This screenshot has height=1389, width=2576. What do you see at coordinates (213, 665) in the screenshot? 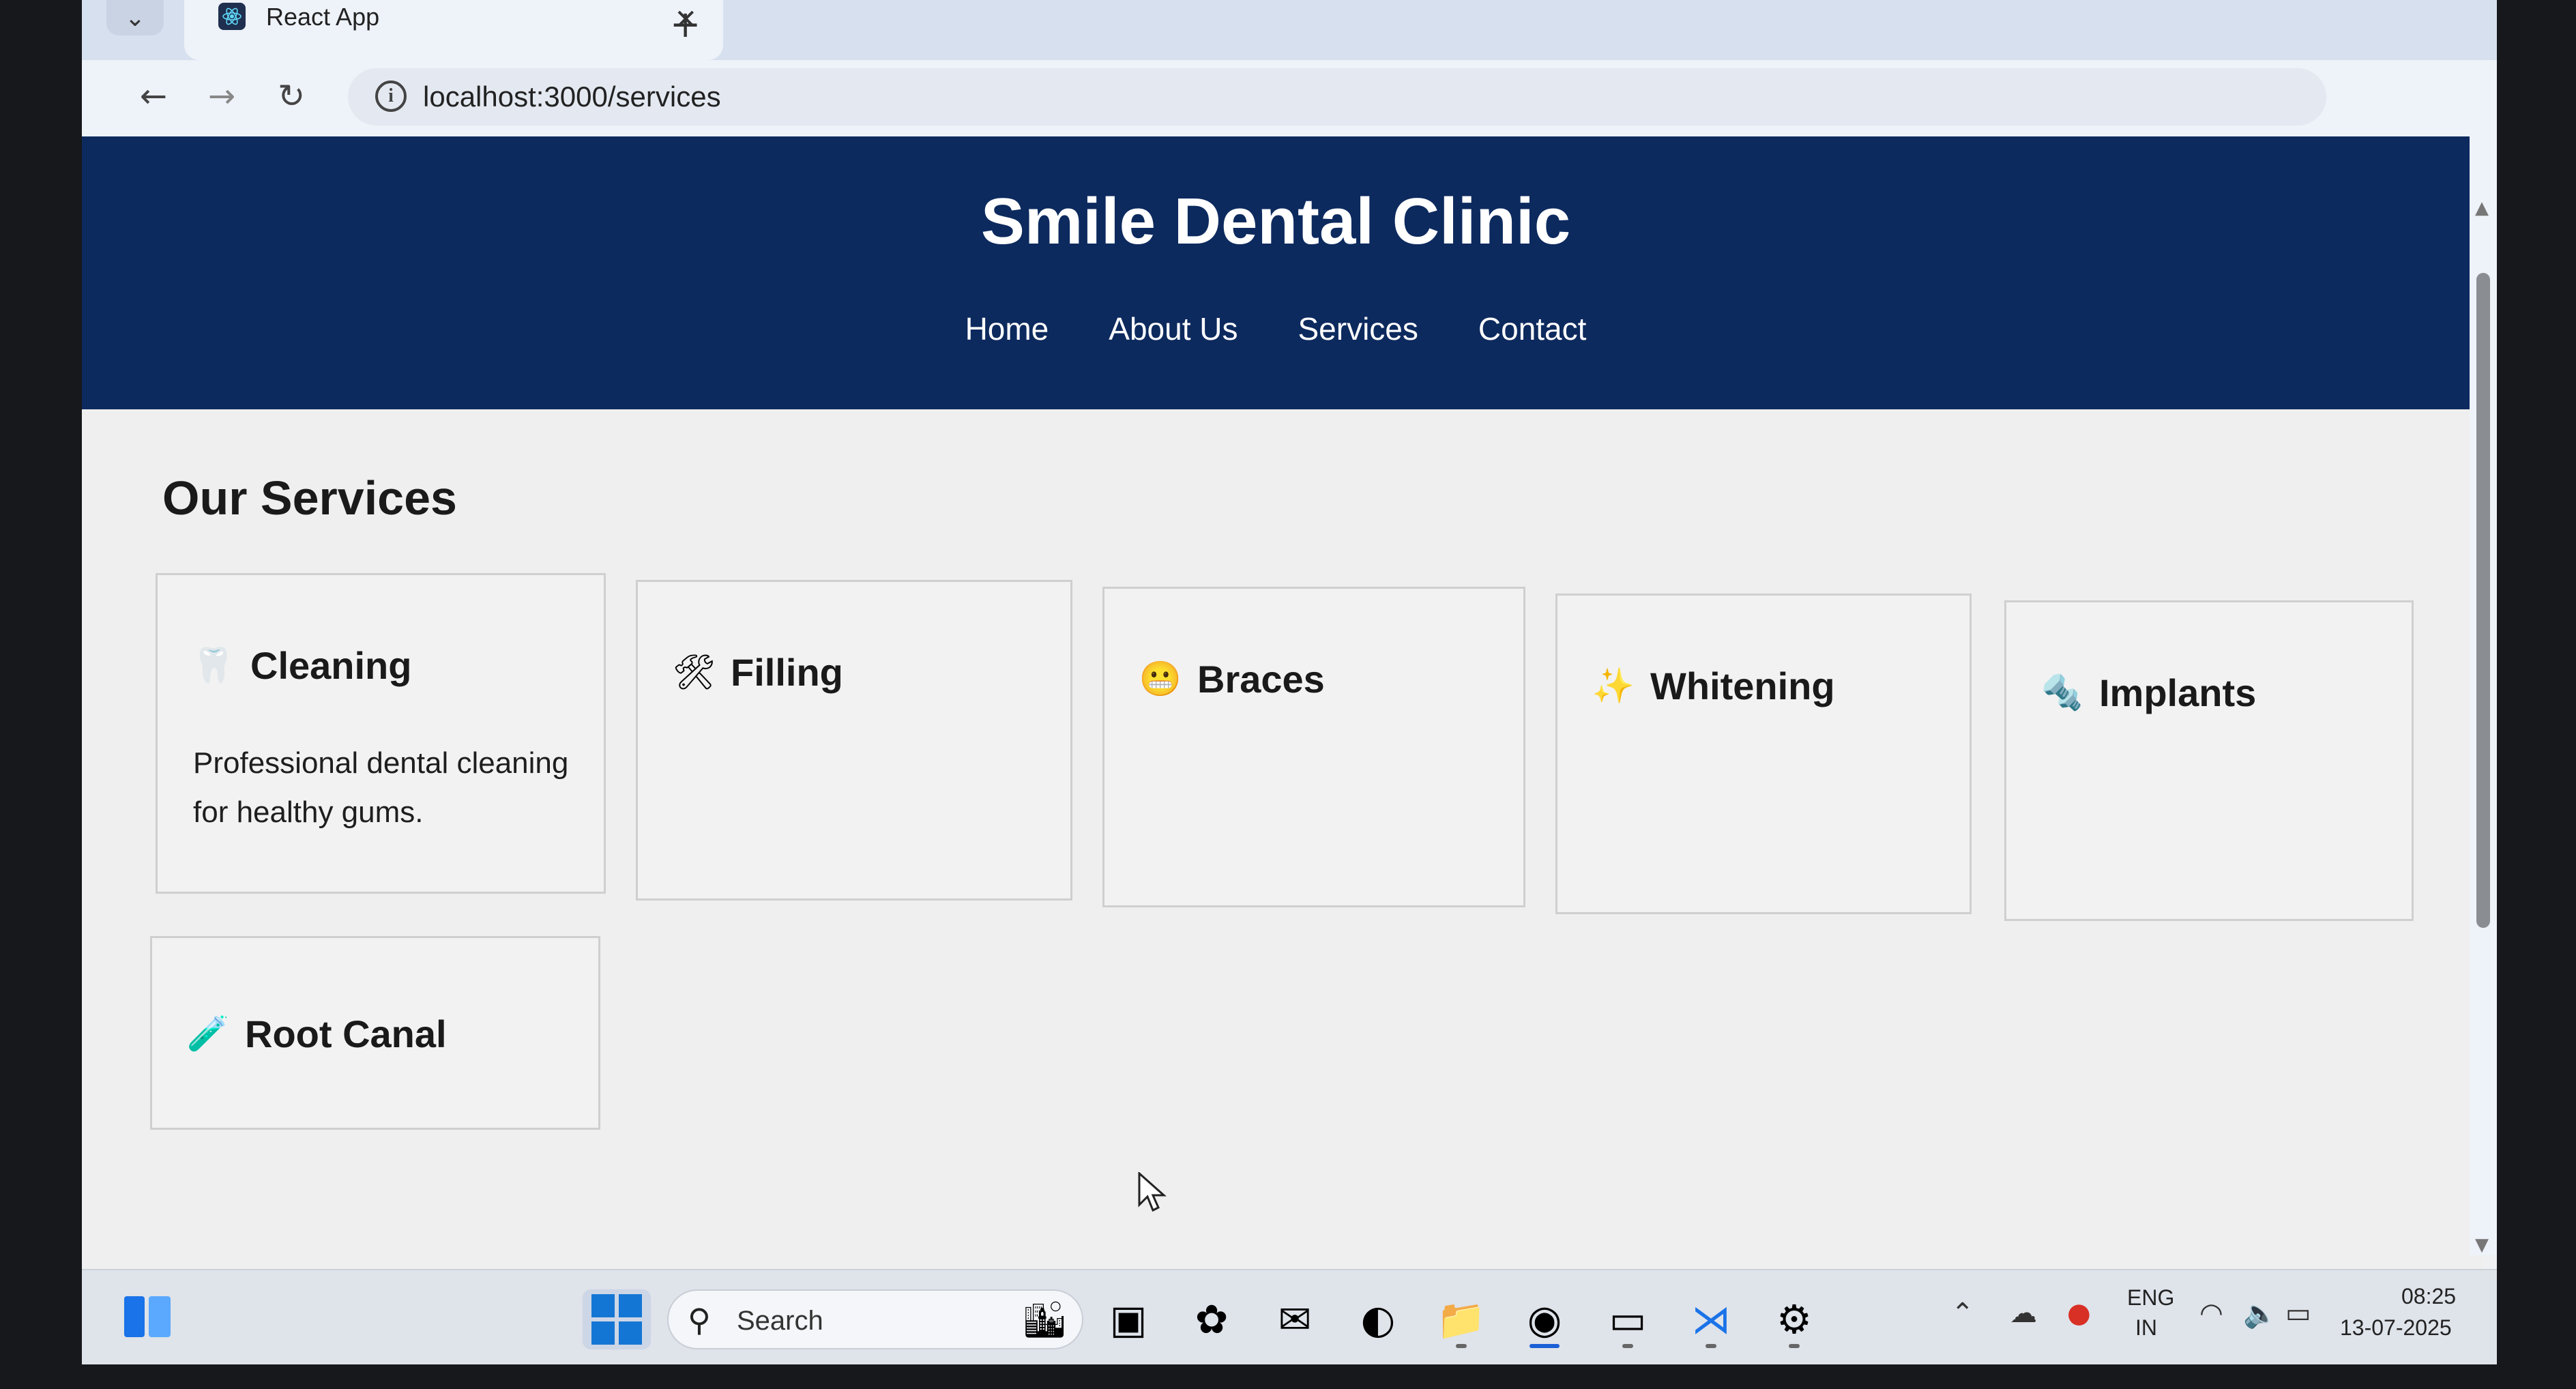
I see `tooth-icon: 🦷` at bounding box center [213, 665].